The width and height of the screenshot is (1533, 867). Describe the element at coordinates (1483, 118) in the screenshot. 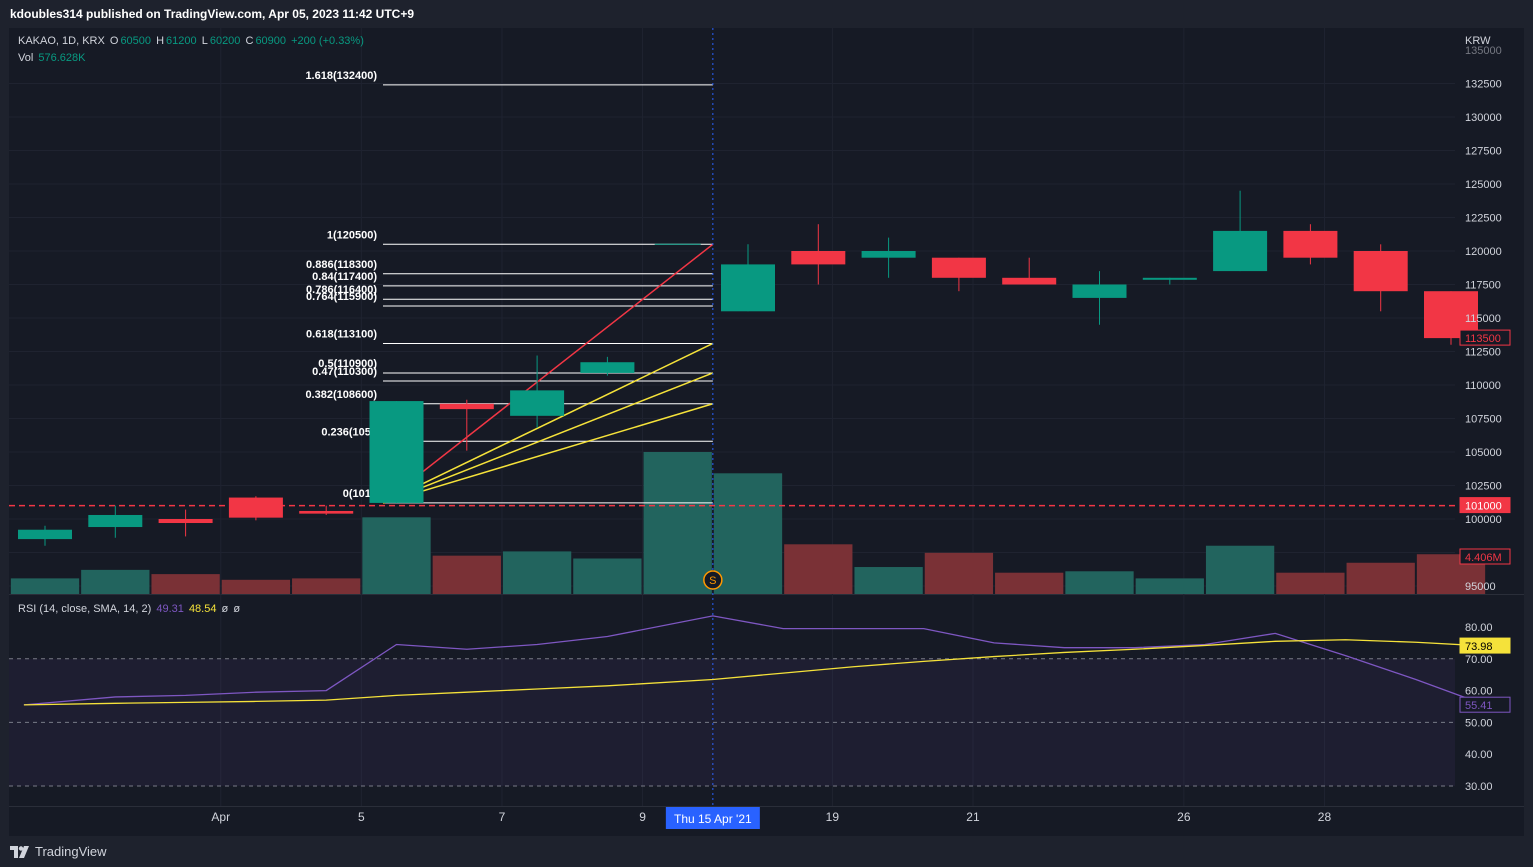

I see `price-tick-label: 130000` at that location.